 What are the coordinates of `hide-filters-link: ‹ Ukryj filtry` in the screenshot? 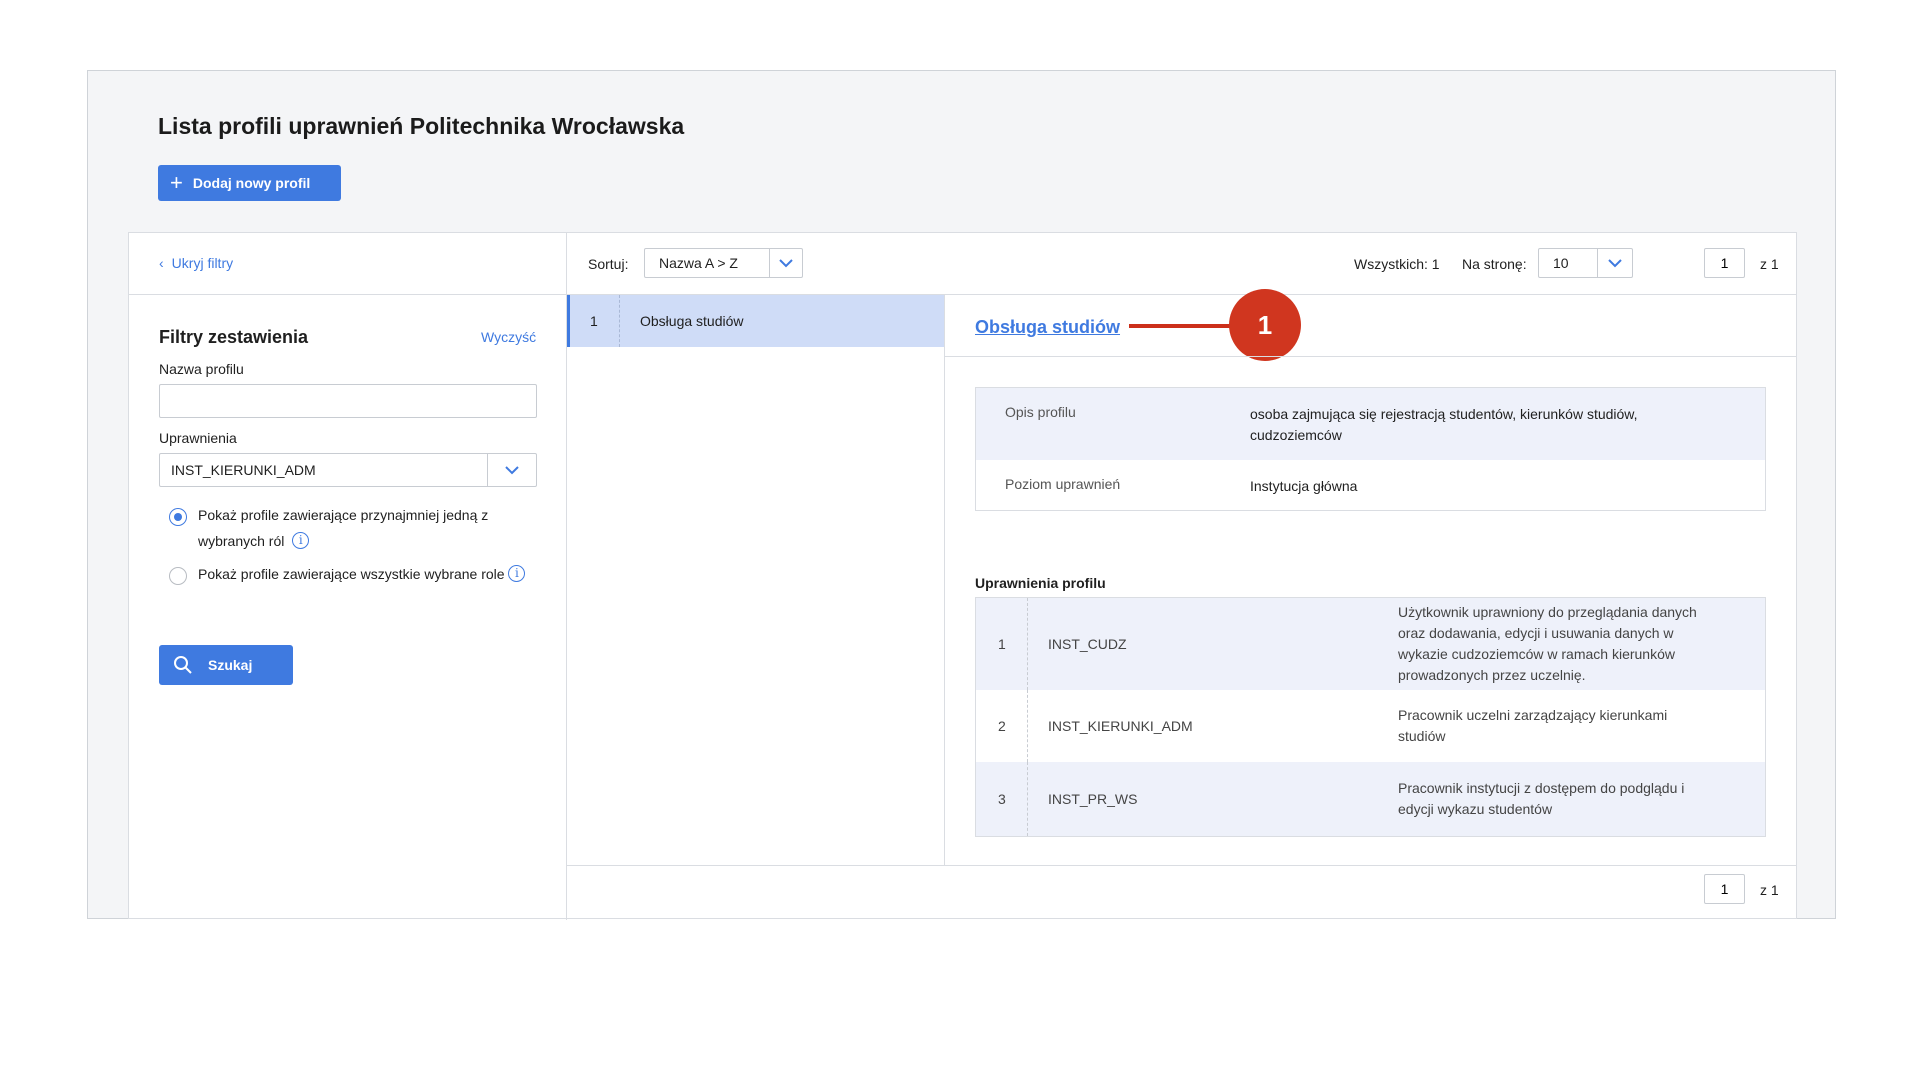 It's located at (196, 263).